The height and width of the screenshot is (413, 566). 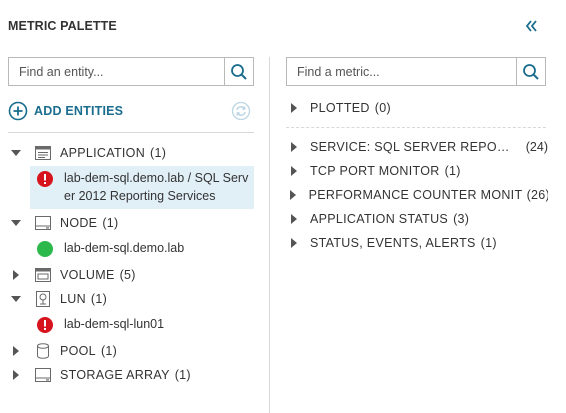 I want to click on metric-group-sql-service: SERVICE: SQL SERVER REPORTING... (24), so click(x=417, y=147).